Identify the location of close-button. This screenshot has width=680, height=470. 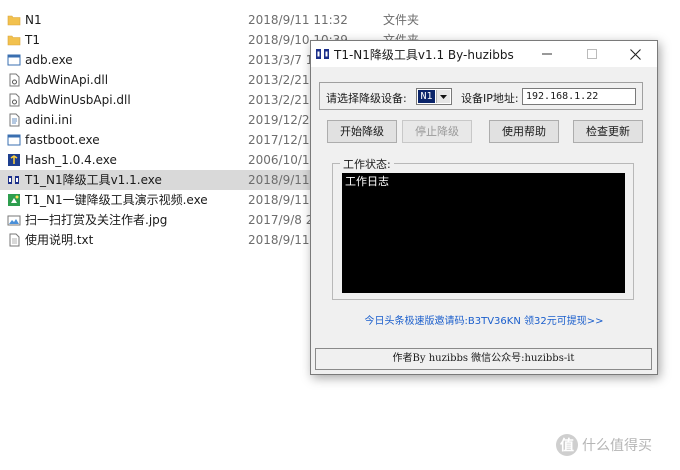
(635, 54).